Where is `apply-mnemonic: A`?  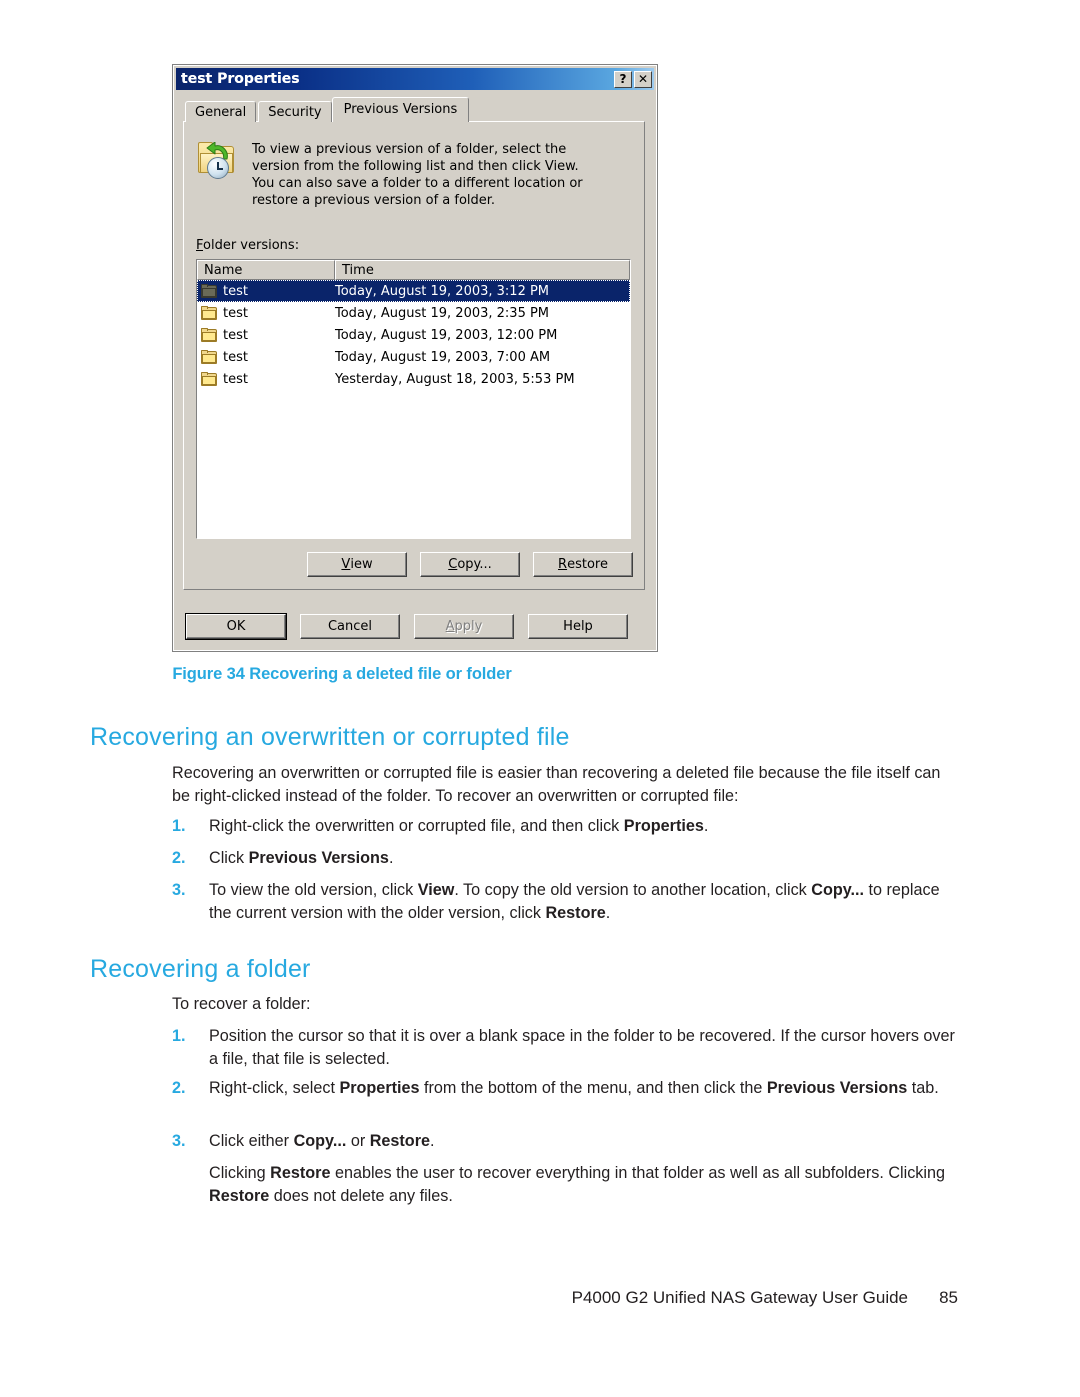 apply-mnemonic: A is located at coordinates (450, 626).